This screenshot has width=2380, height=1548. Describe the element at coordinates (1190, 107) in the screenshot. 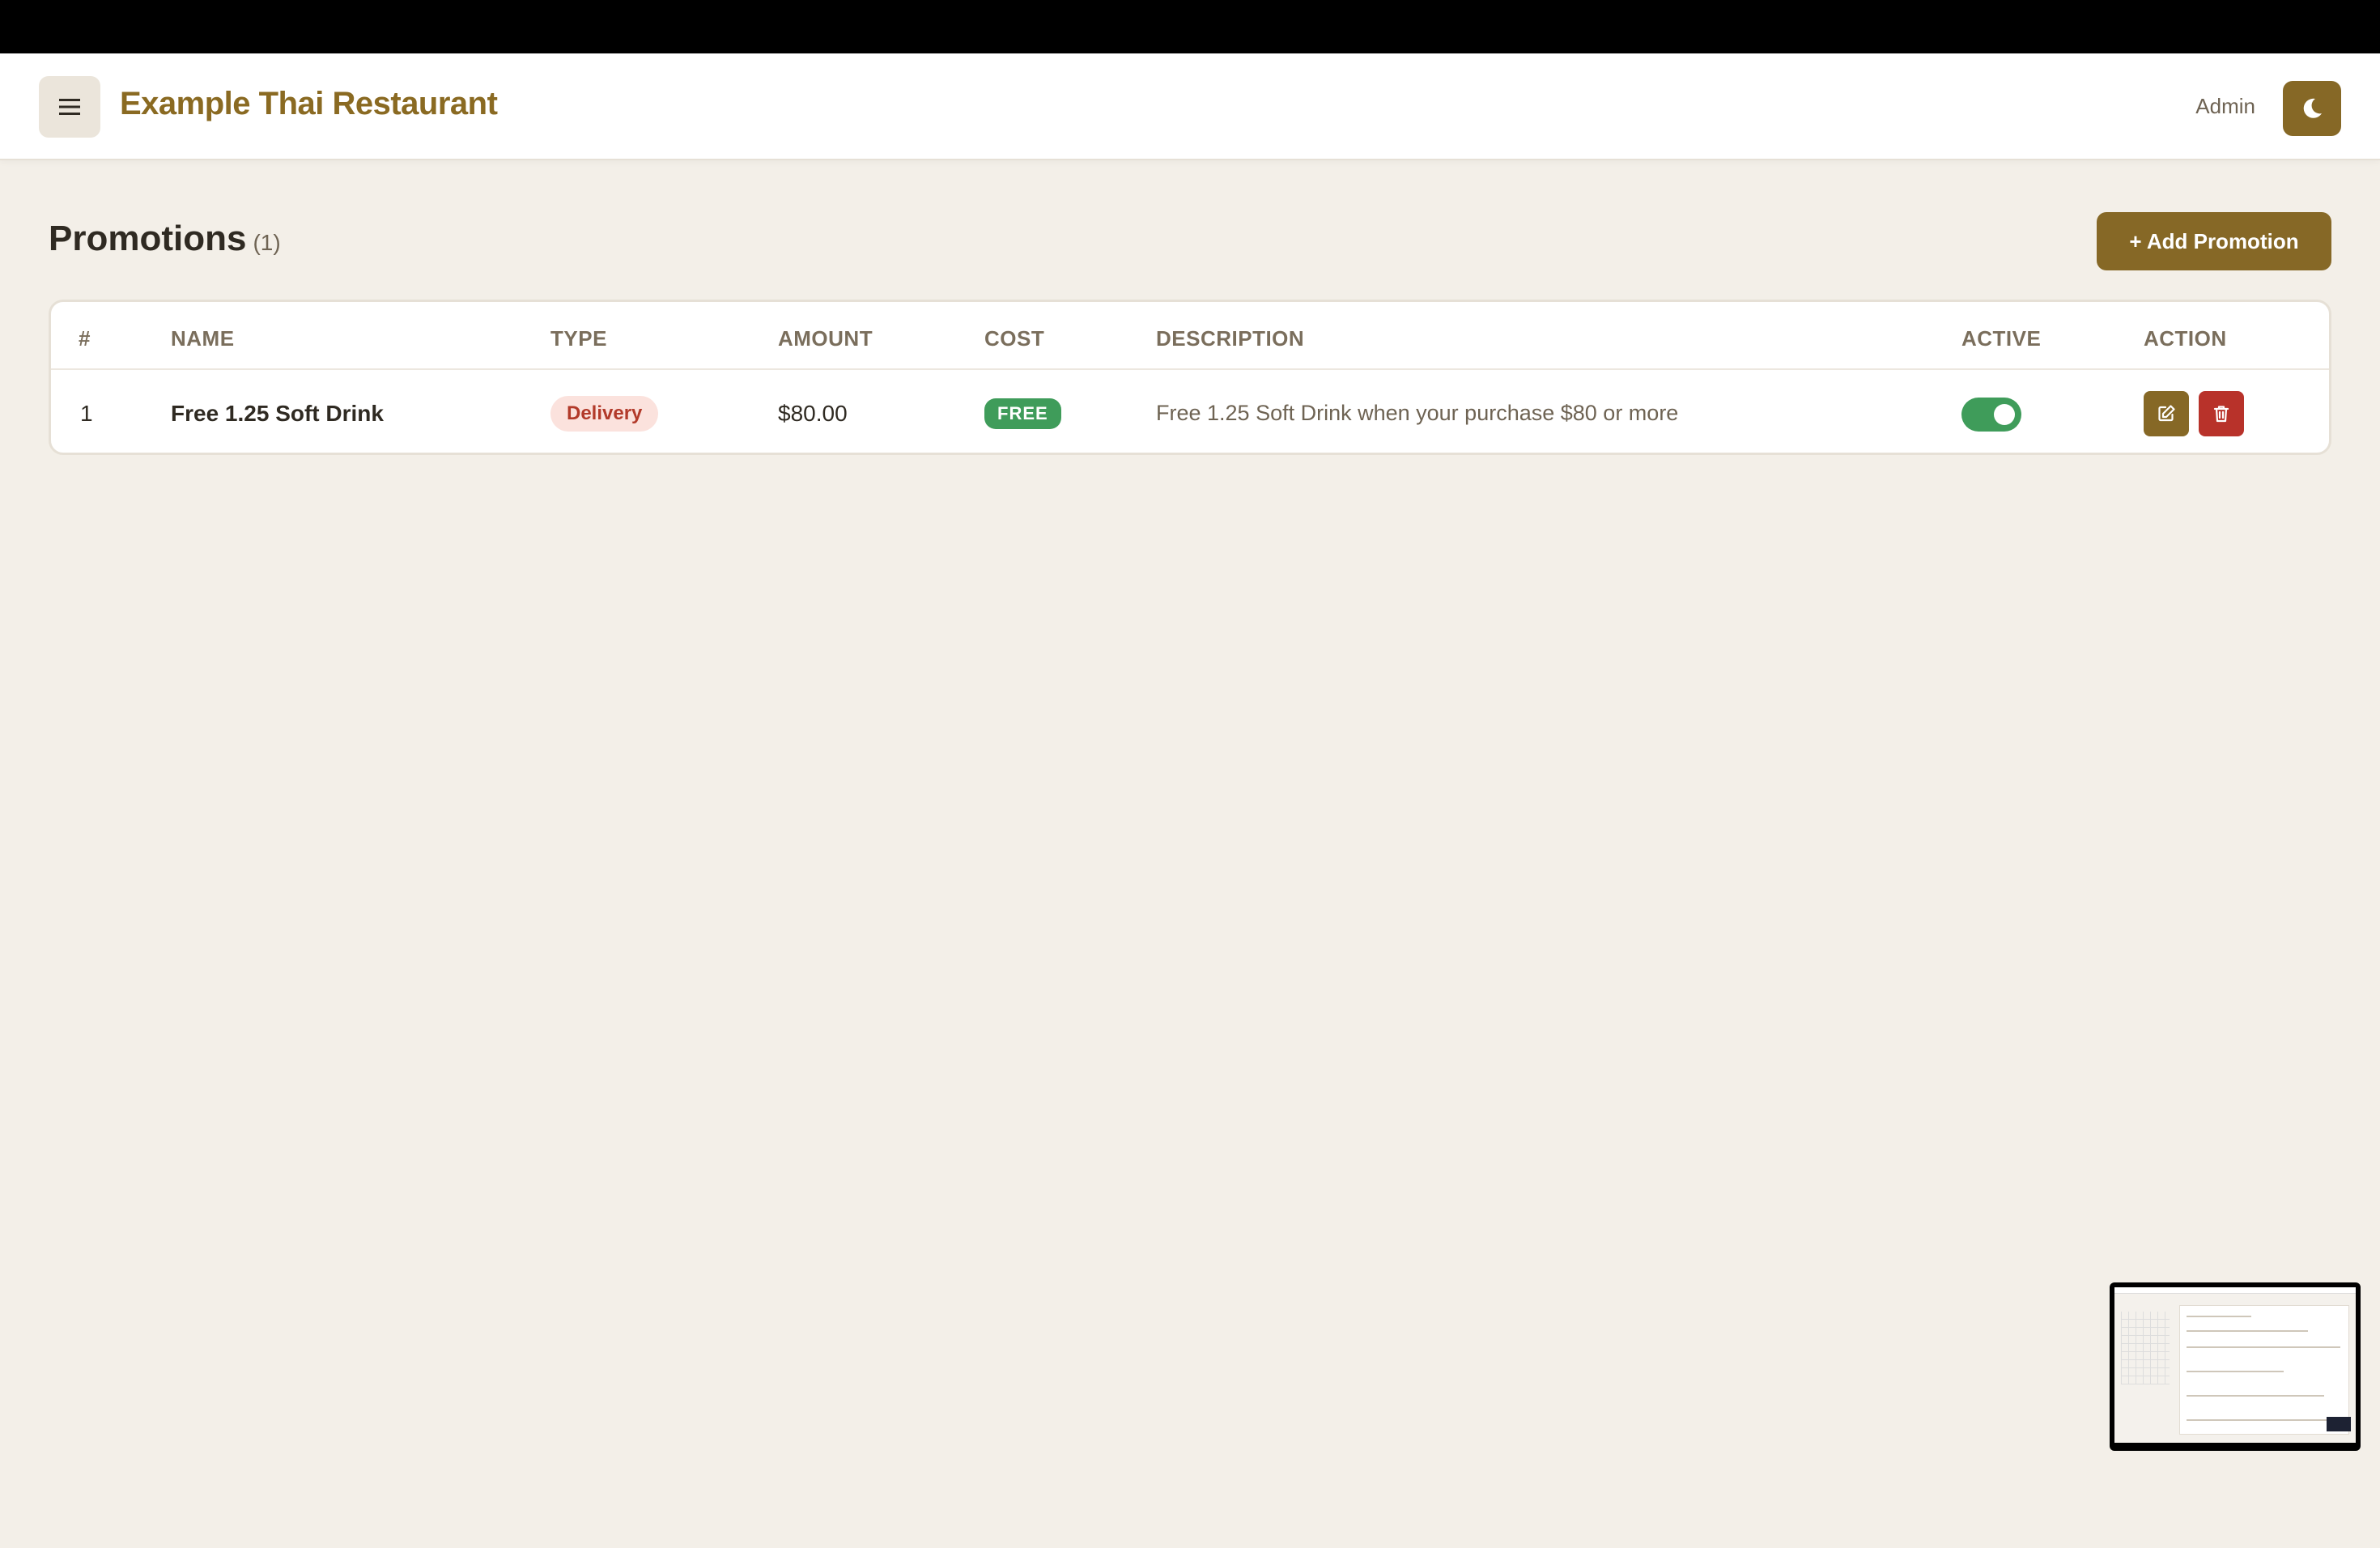

I see `app-header: Example Thai Restaurant Admin` at that location.